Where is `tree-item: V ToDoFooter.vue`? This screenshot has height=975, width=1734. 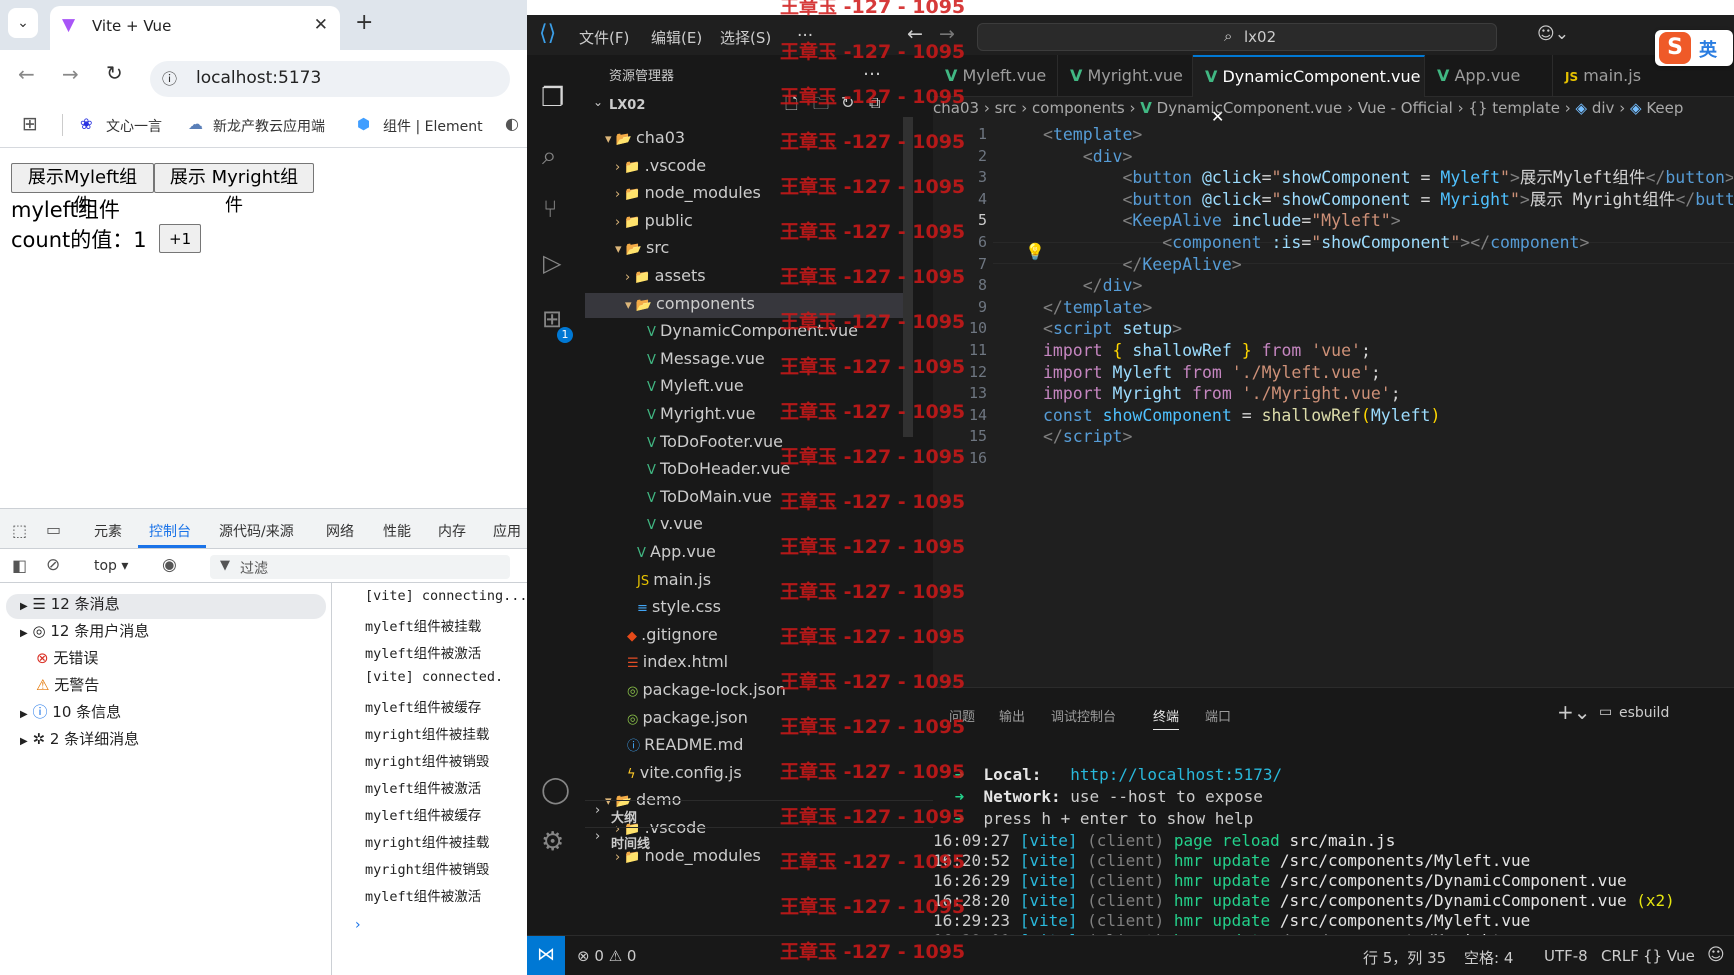
tree-item: V ToDoFooter.vue is located at coordinates (715, 442).